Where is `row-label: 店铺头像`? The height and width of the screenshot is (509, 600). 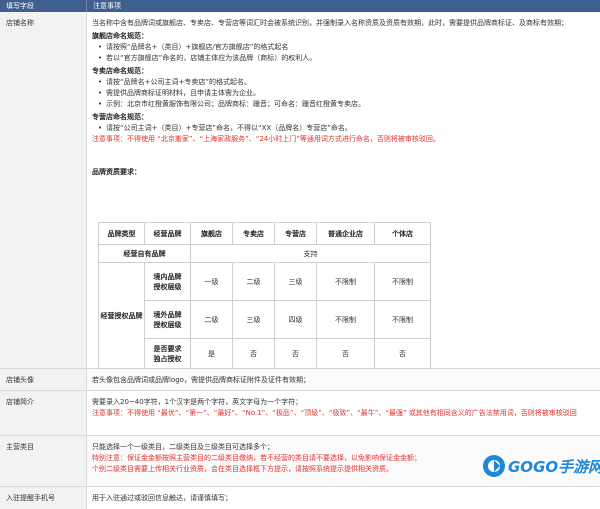 row-label: 店铺头像 is located at coordinates (43, 379).